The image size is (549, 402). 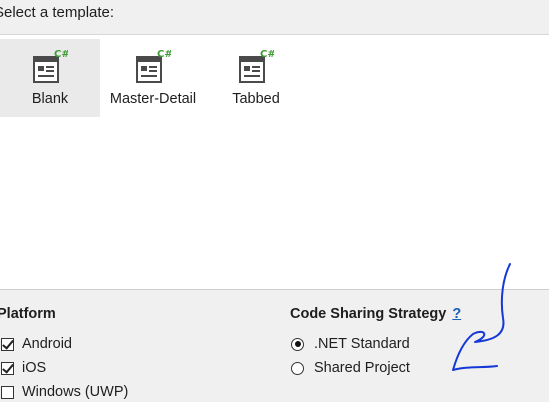 I want to click on platform-option-ios: iOS, so click(x=23, y=368).